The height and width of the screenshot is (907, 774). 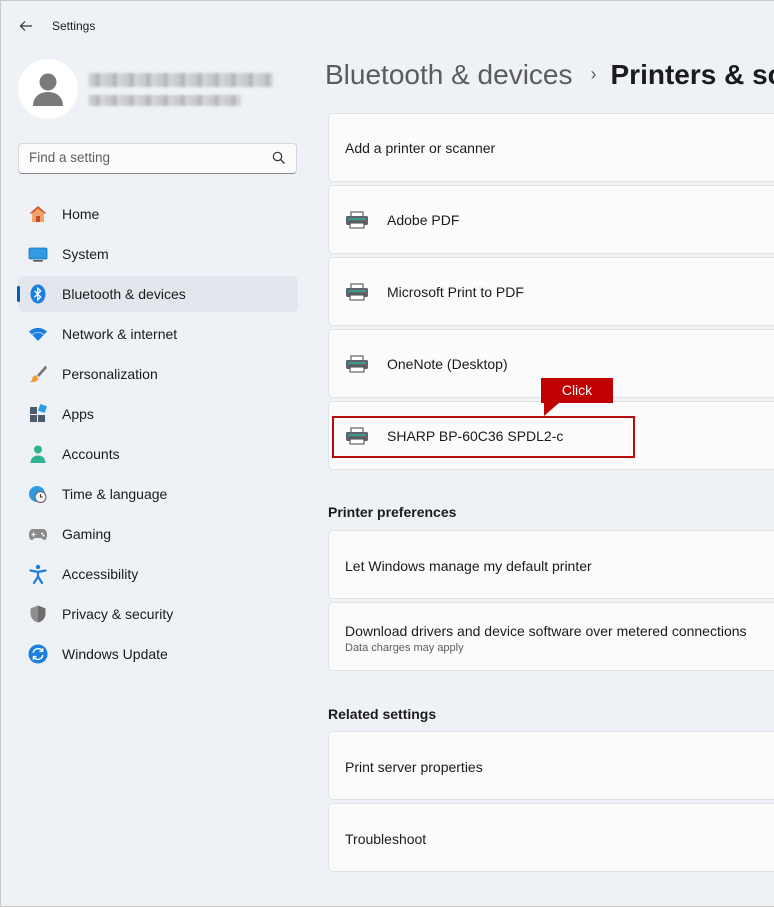 What do you see at coordinates (38, 534) in the screenshot?
I see `gamepad-icon` at bounding box center [38, 534].